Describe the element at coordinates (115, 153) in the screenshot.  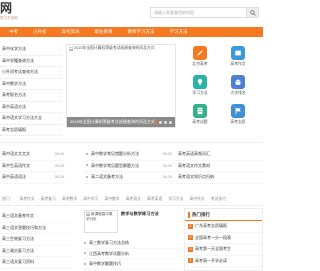
I see `news-title: 高中数学常见错题分析方法` at that location.